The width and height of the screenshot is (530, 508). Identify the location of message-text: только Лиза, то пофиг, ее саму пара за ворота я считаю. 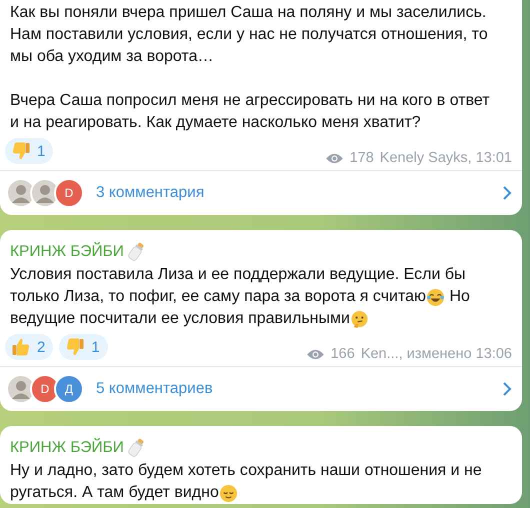
(218, 297).